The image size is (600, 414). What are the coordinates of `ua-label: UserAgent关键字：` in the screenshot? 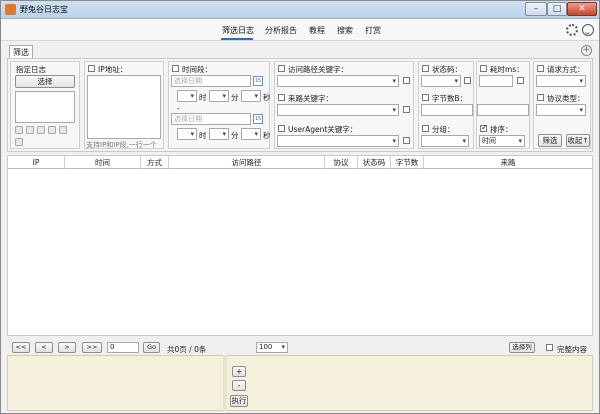 It's located at (323, 129).